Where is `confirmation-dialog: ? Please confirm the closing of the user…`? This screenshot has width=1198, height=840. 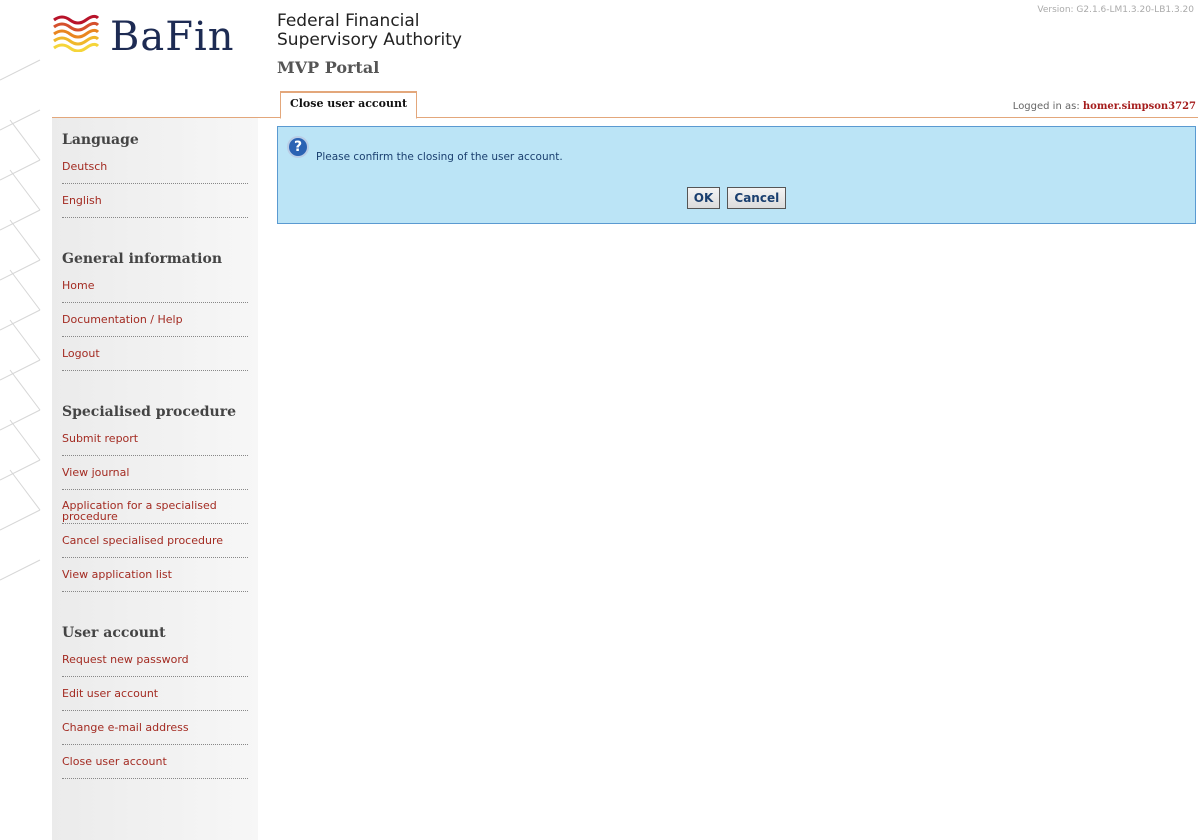 confirmation-dialog: ? Please confirm the closing of the user… is located at coordinates (736, 175).